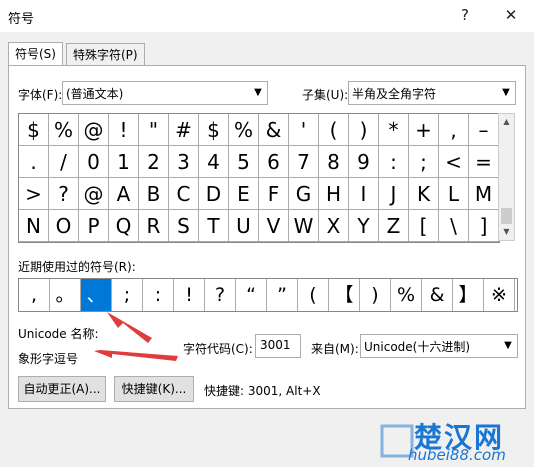  What do you see at coordinates (129, 327) in the screenshot?
I see `arrow-to-recent` at bounding box center [129, 327].